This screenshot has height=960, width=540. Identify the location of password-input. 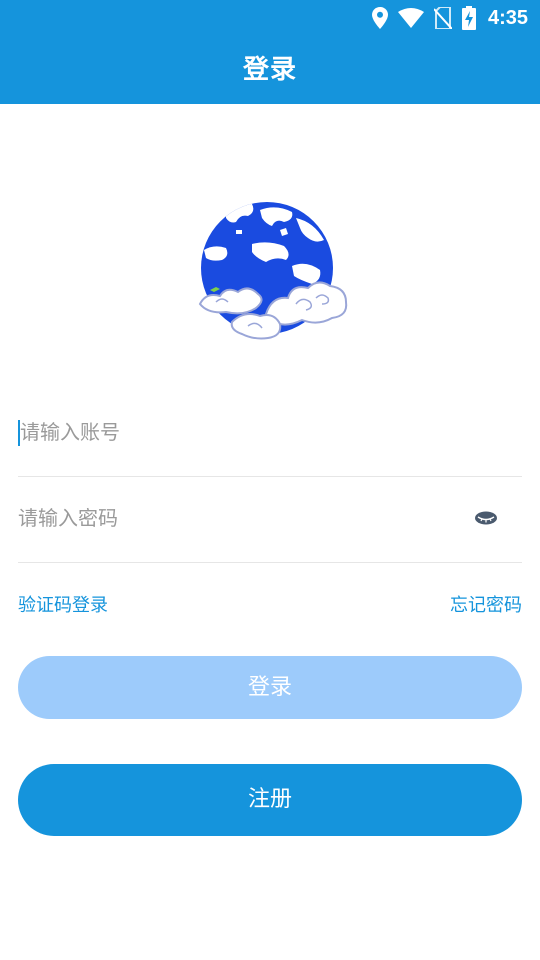
(238, 518).